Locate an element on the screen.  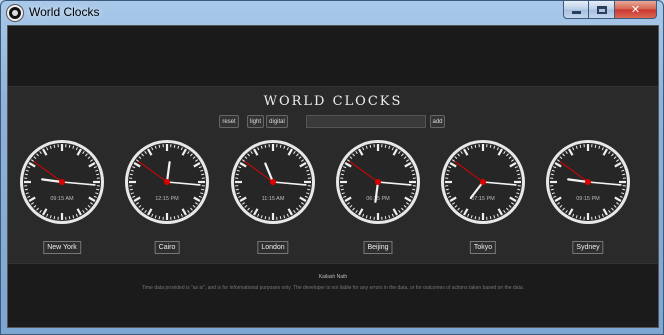
clock-beijing: 06:15 PM Beijing is located at coordinates (378, 197).